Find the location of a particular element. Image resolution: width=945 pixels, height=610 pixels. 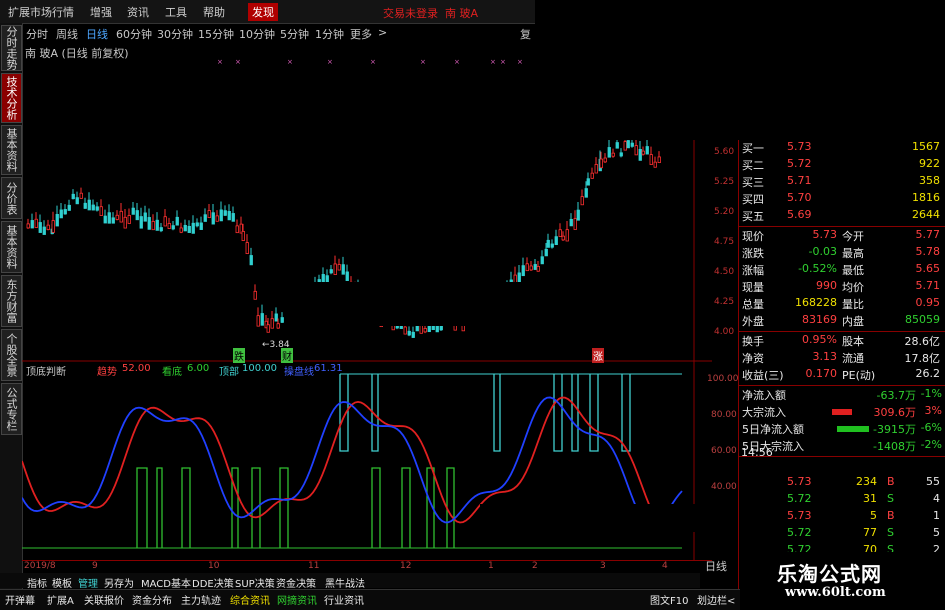

menu-help: 帮助 is located at coordinates (214, 12).